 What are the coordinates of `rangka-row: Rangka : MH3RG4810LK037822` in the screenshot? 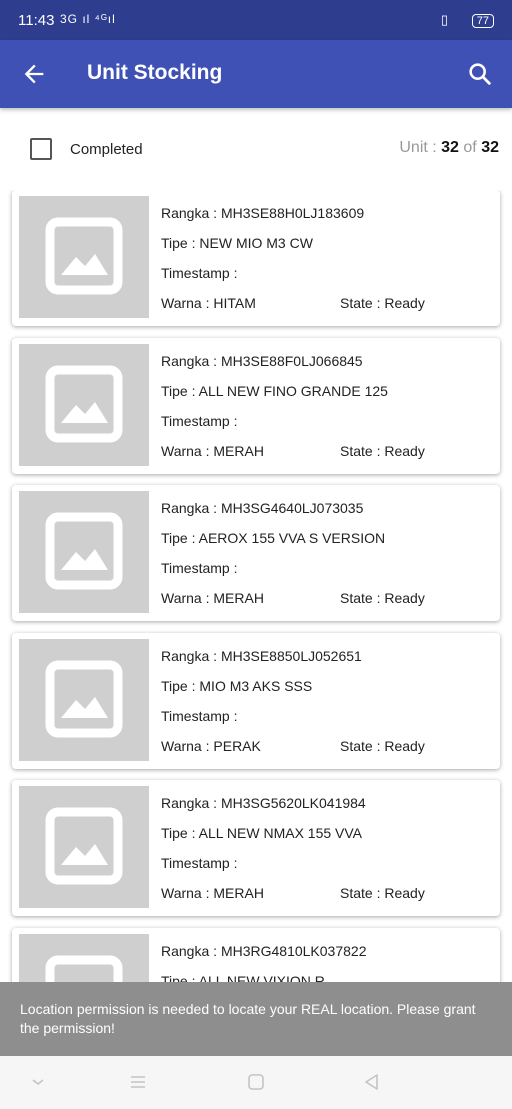 It's located at (263, 951).